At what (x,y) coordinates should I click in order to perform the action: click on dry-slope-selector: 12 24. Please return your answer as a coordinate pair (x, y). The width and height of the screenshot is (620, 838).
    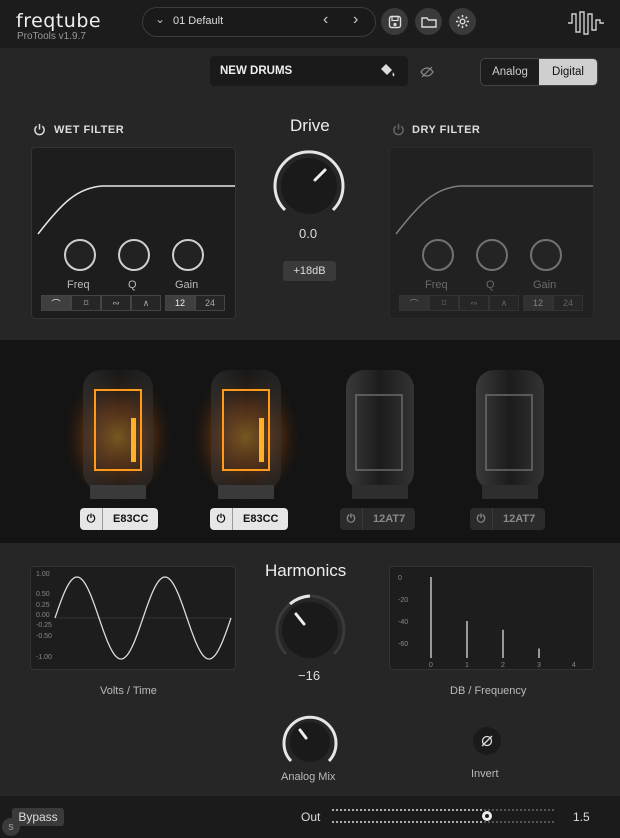
    Looking at the image, I should click on (553, 303).